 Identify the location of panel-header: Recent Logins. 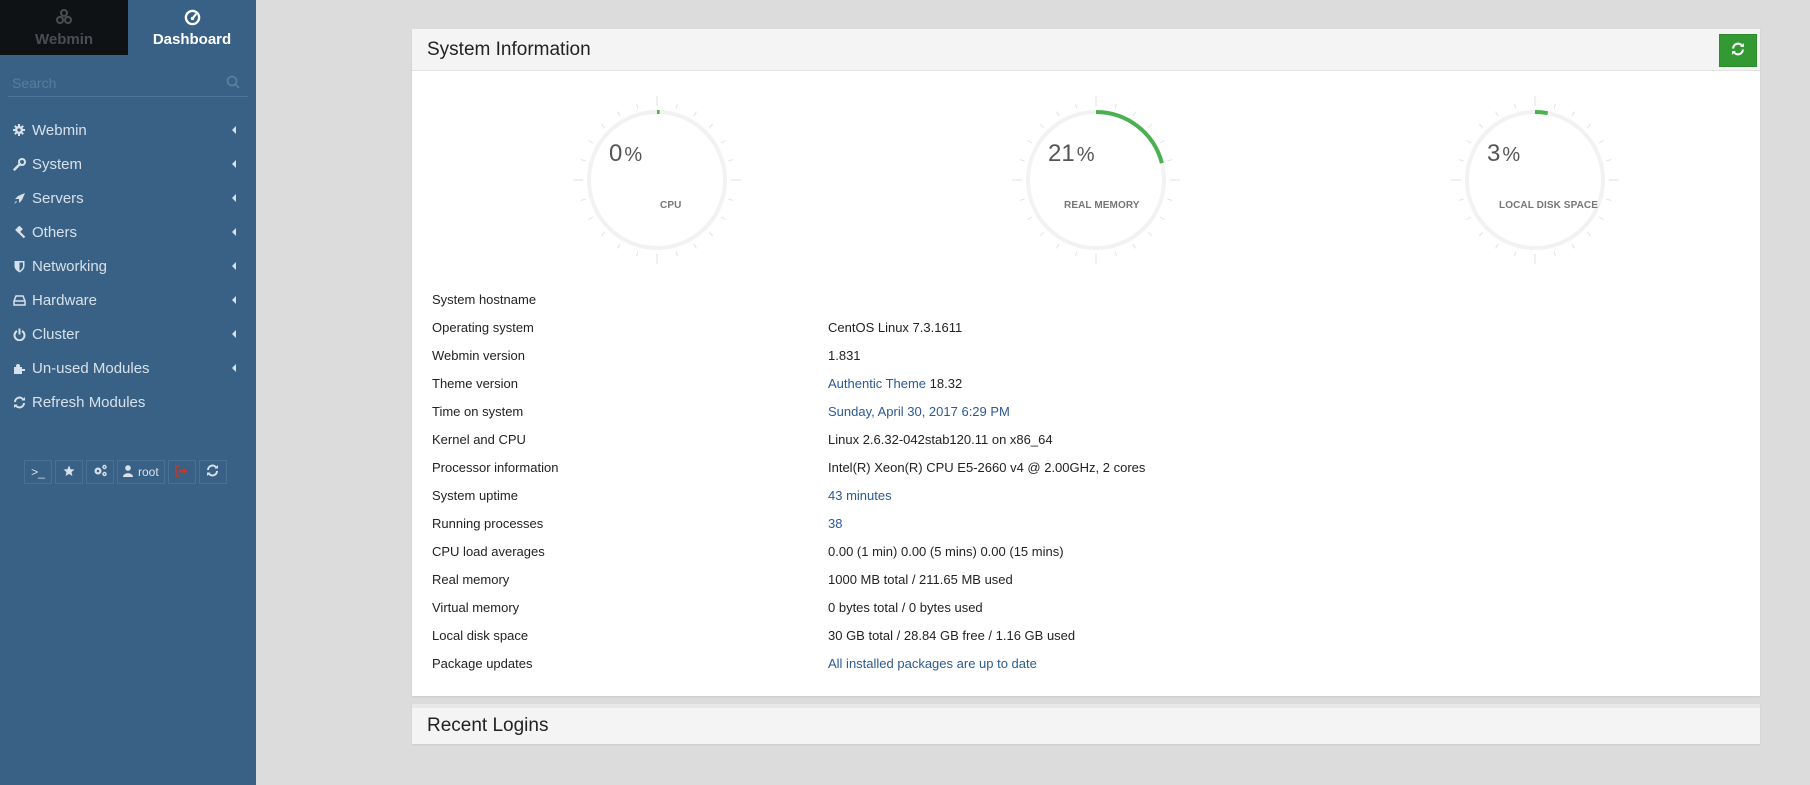
(1086, 726).